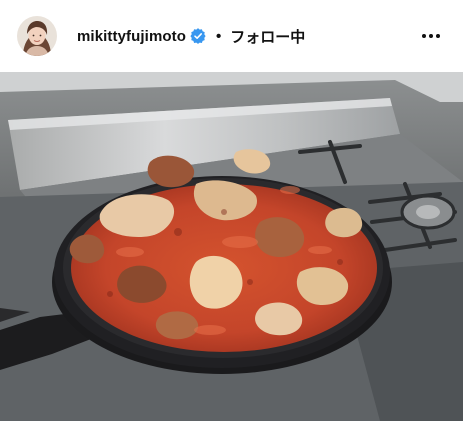 This screenshot has width=463, height=421. I want to click on more-options-icon, so click(431, 36).